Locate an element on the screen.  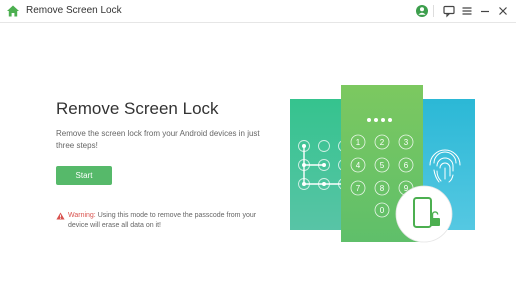
title-bar: Remove Screen Lock is located at coordinates (258, 11).